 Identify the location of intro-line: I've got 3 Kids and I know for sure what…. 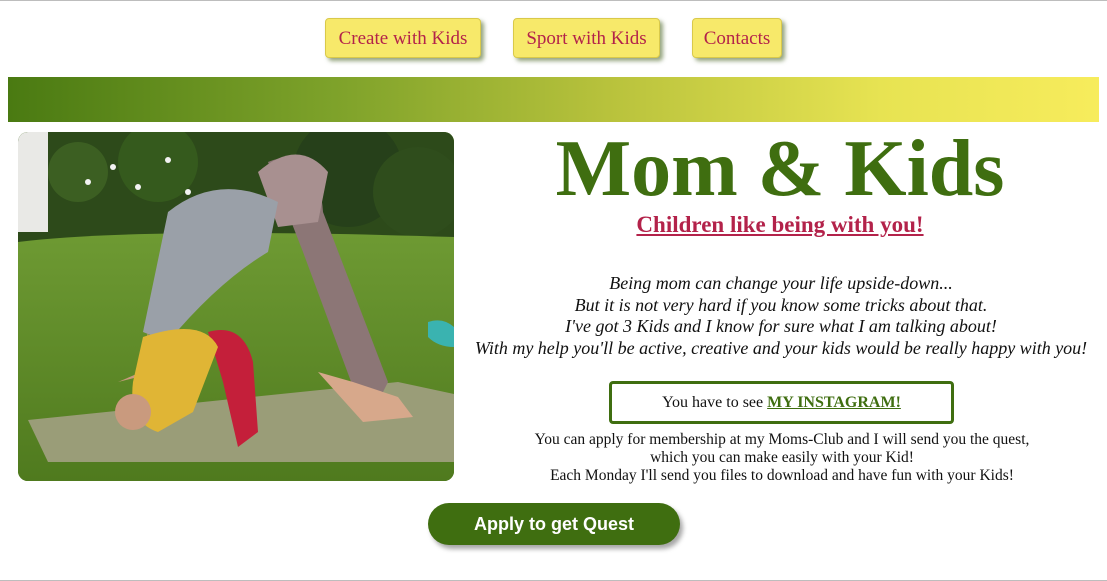
(781, 326).